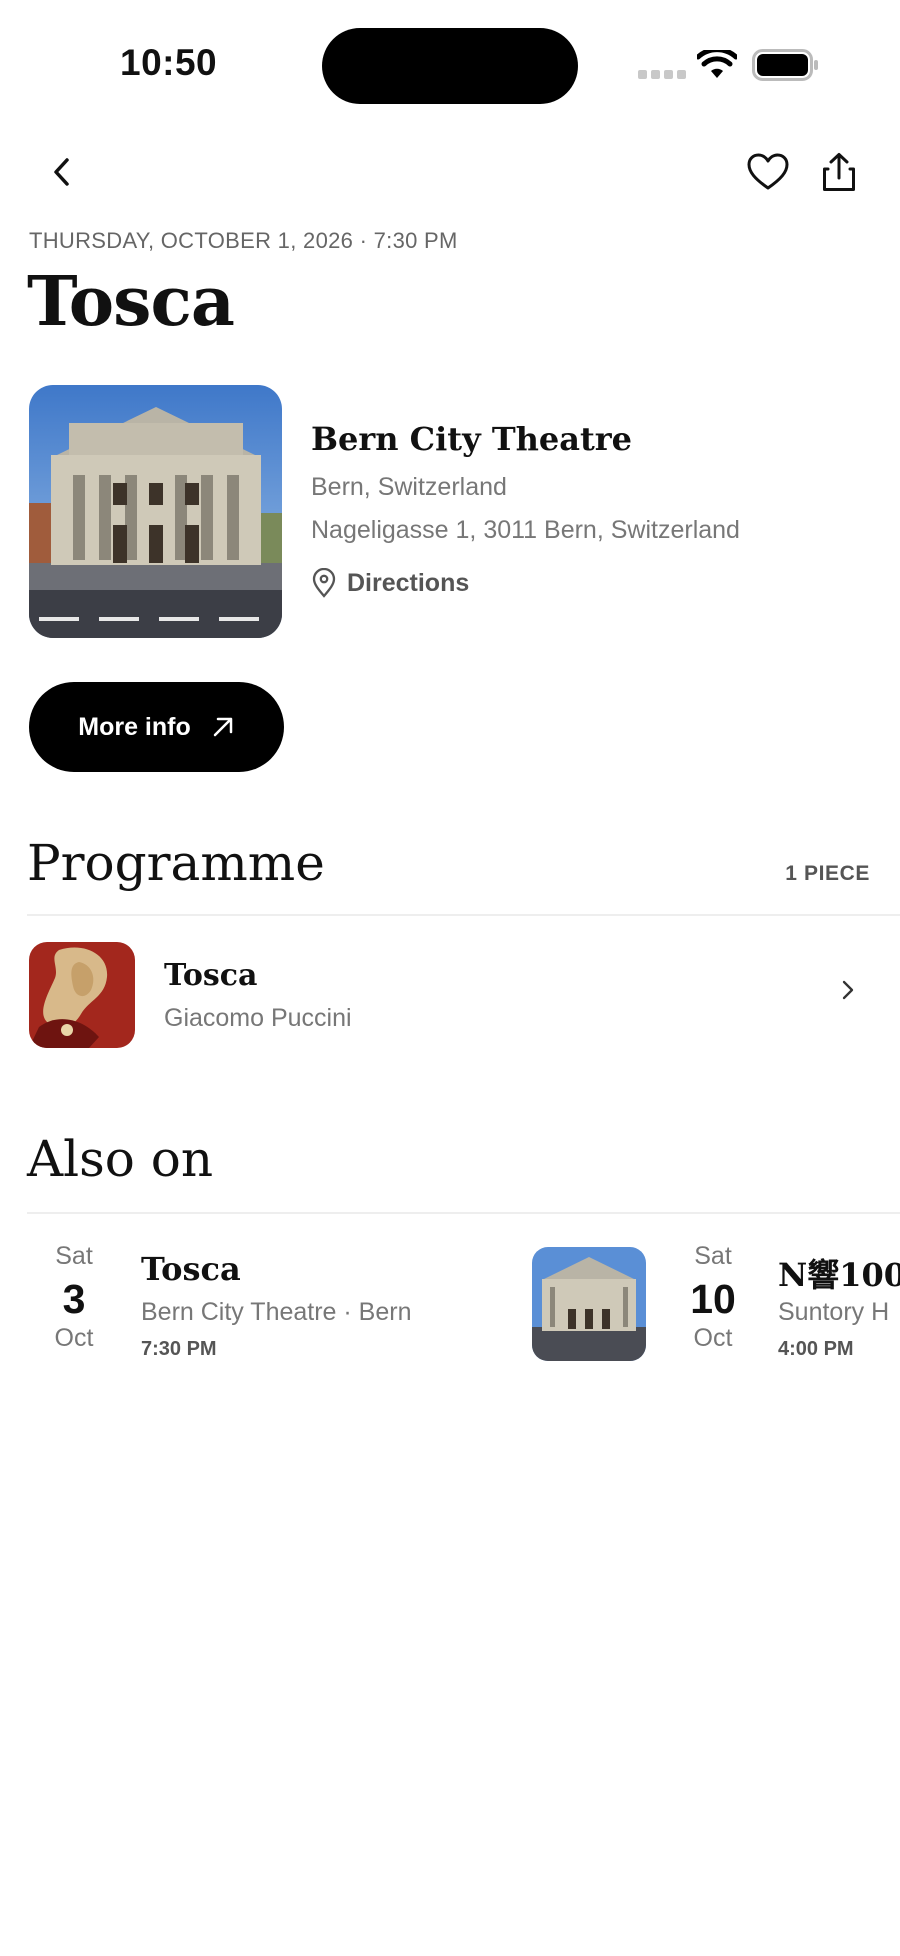 The image size is (900, 1956). Describe the element at coordinates (525, 530) in the screenshot. I see `venue-address: Nageligasse 1, 3011 Bern, Switzerland` at that location.